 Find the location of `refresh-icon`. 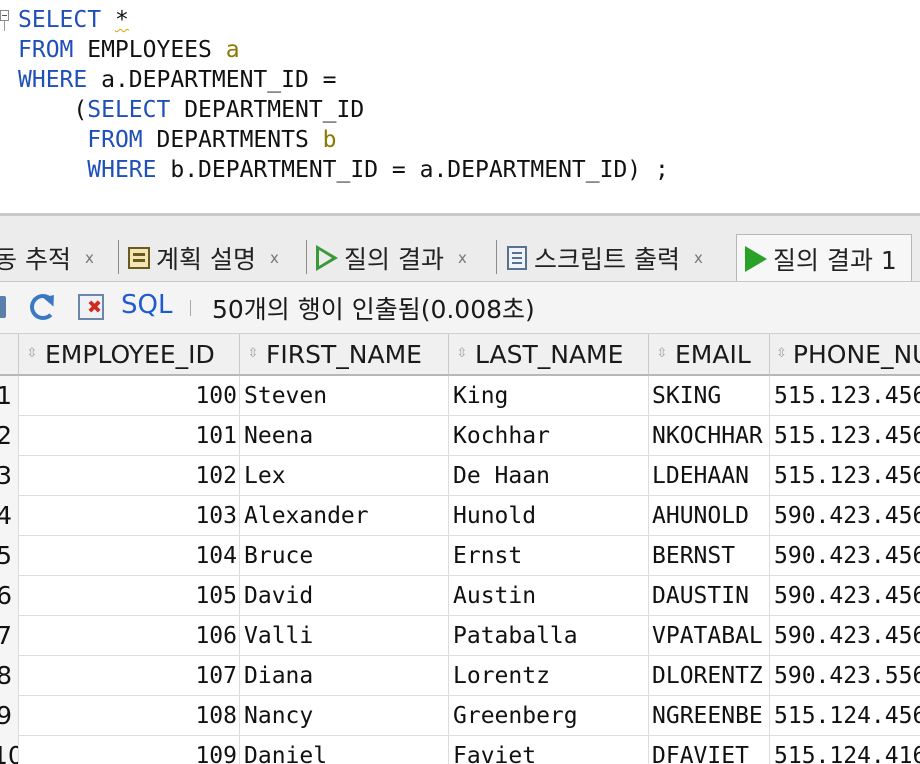

refresh-icon is located at coordinates (43, 307).